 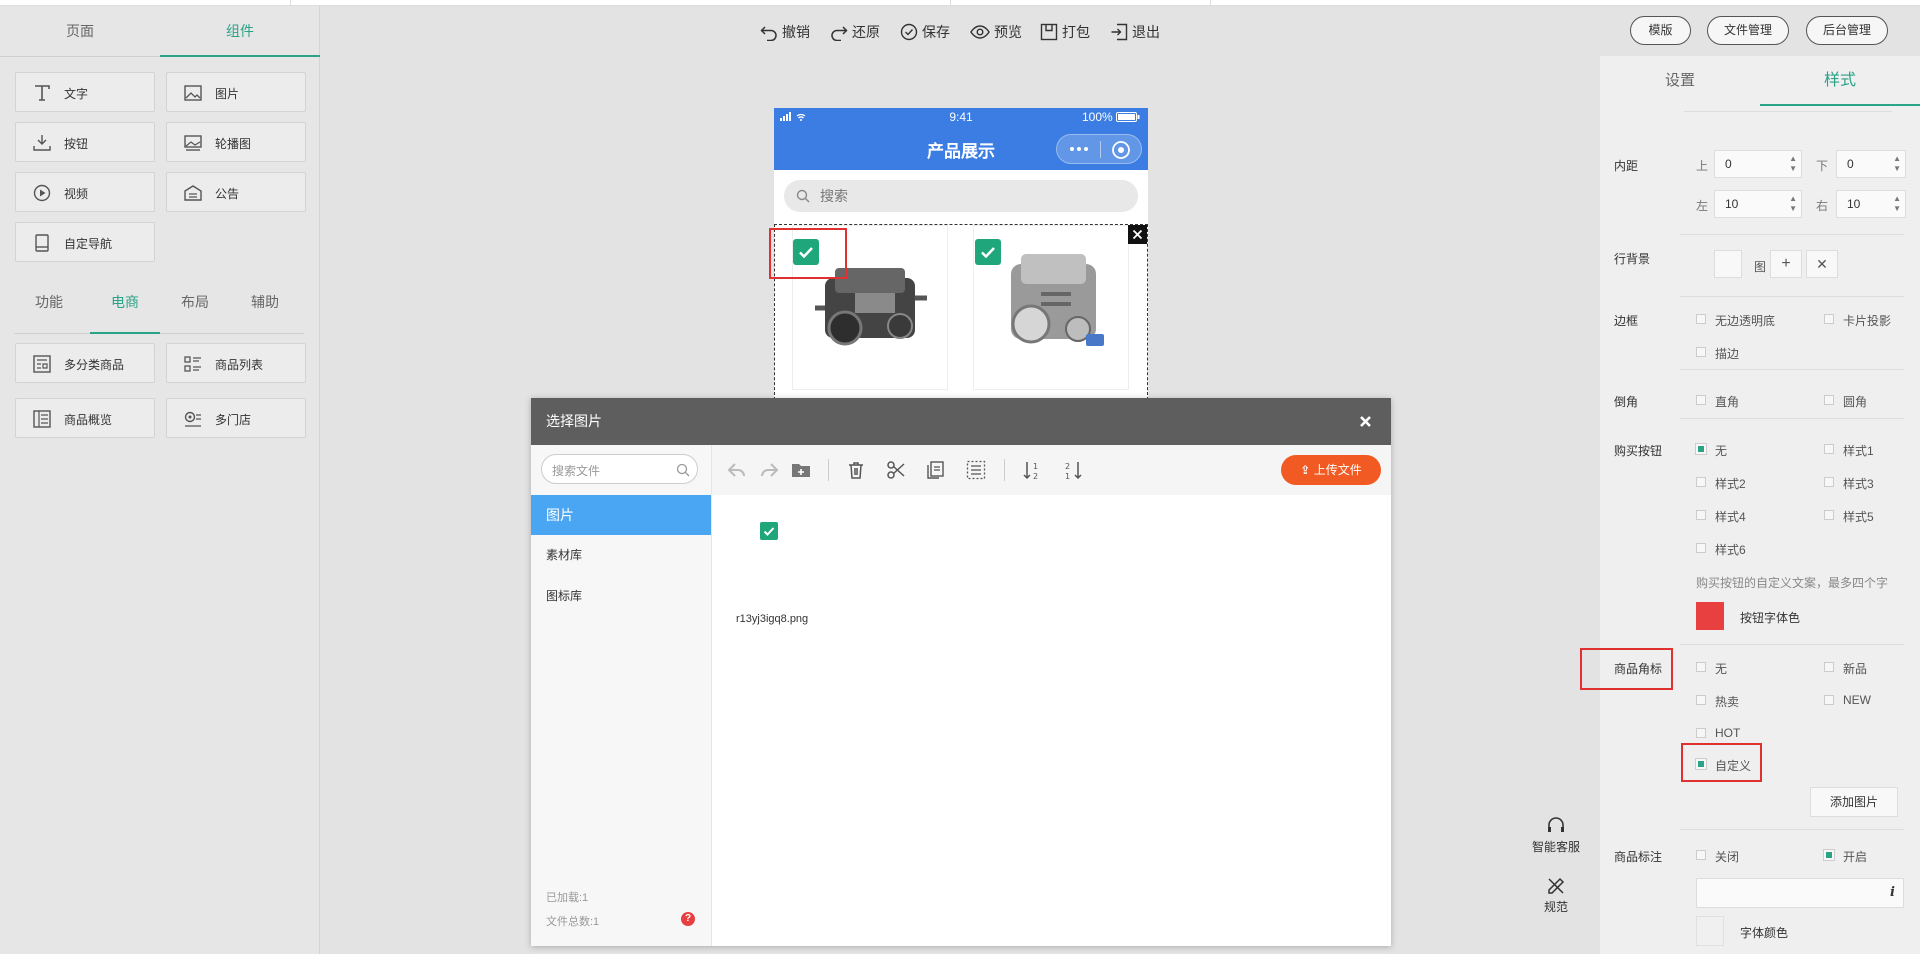 I want to click on info-icon: i, so click(x=1892, y=892).